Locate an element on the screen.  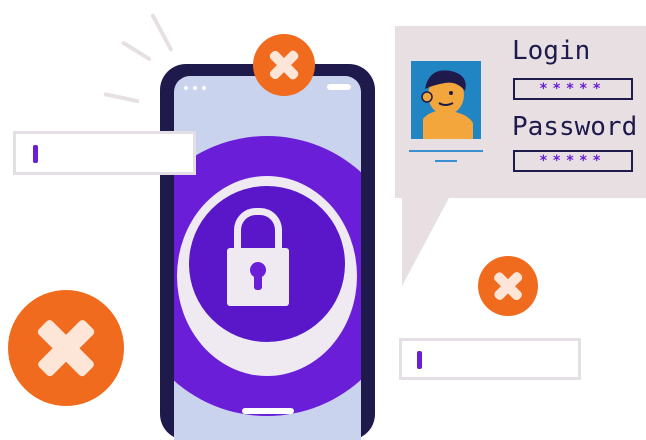
text-input-right is located at coordinates (490, 359).